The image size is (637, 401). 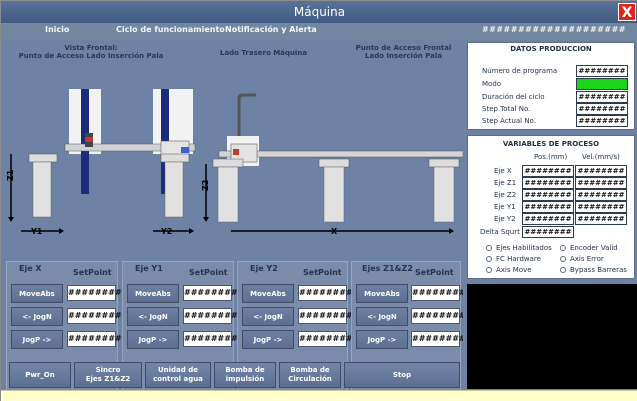 I want to click on row-label: Duración del ciclo, so click(x=513, y=97).